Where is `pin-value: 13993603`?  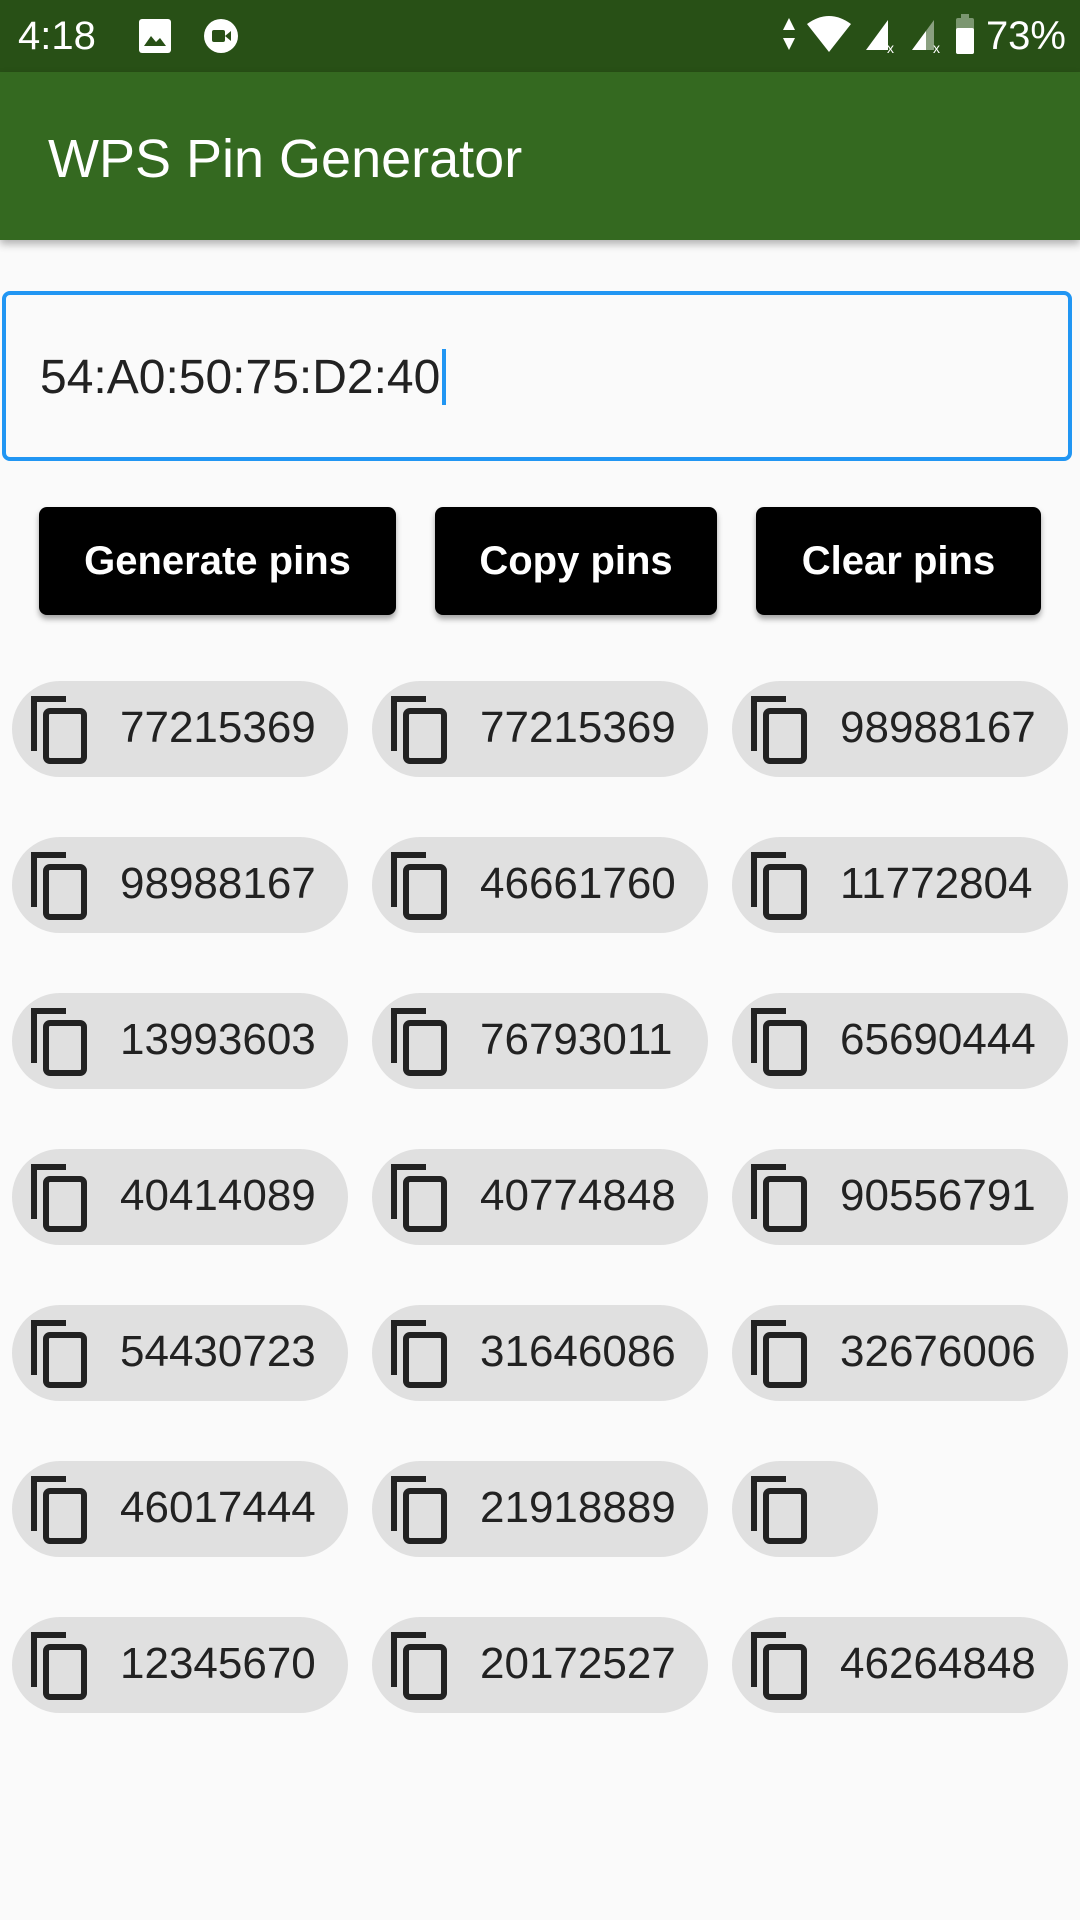
pin-value: 13993603 is located at coordinates (218, 1039).